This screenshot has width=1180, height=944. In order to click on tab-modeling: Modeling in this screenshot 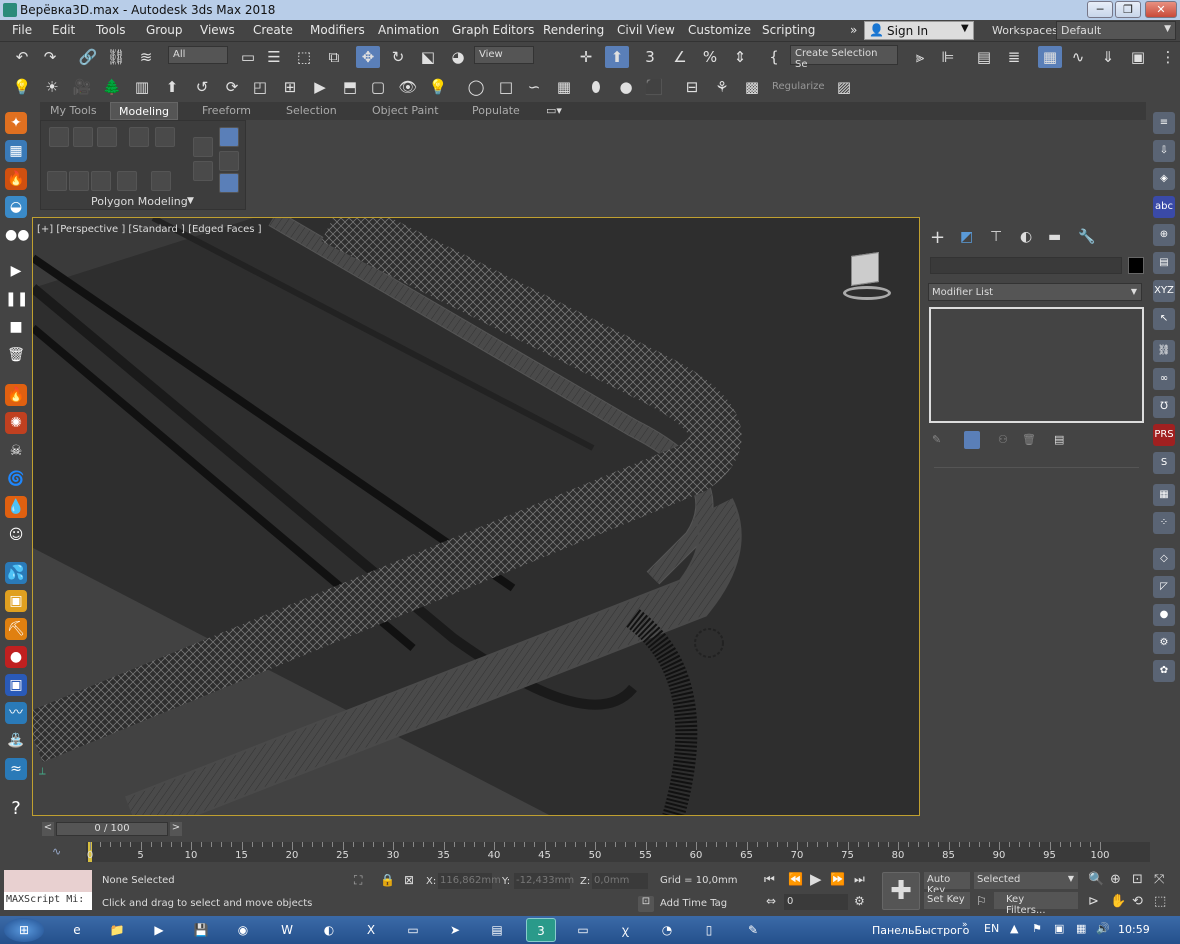, I will do `click(144, 111)`.